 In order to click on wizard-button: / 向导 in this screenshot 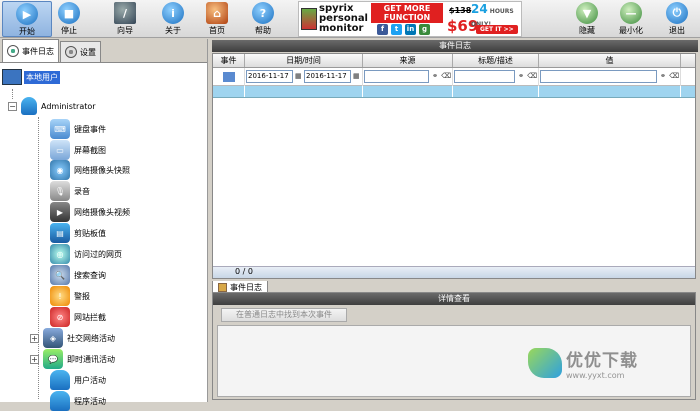, I will do `click(125, 19)`.